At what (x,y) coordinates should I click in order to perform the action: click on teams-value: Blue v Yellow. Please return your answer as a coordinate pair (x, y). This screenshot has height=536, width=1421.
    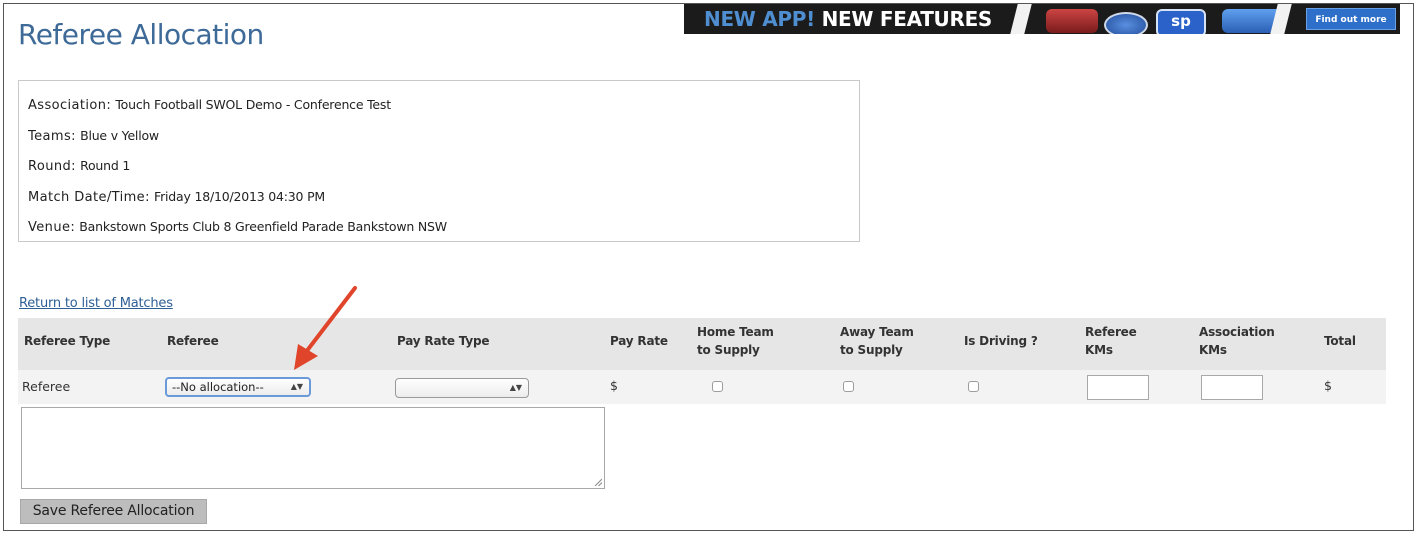
    Looking at the image, I should click on (119, 135).